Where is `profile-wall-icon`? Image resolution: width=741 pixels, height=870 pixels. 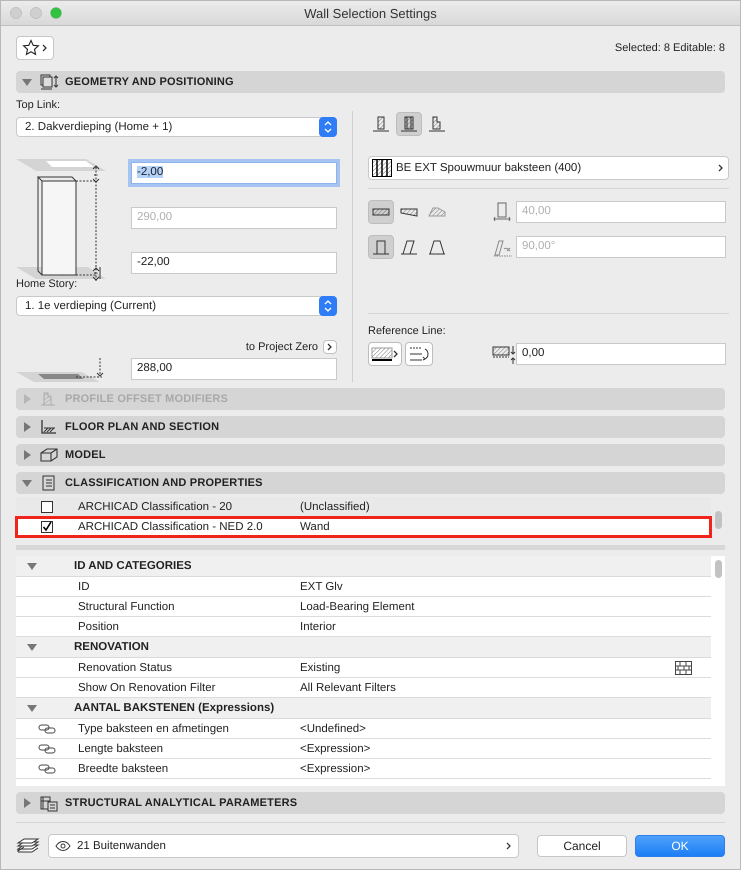 profile-wall-icon is located at coordinates (437, 124).